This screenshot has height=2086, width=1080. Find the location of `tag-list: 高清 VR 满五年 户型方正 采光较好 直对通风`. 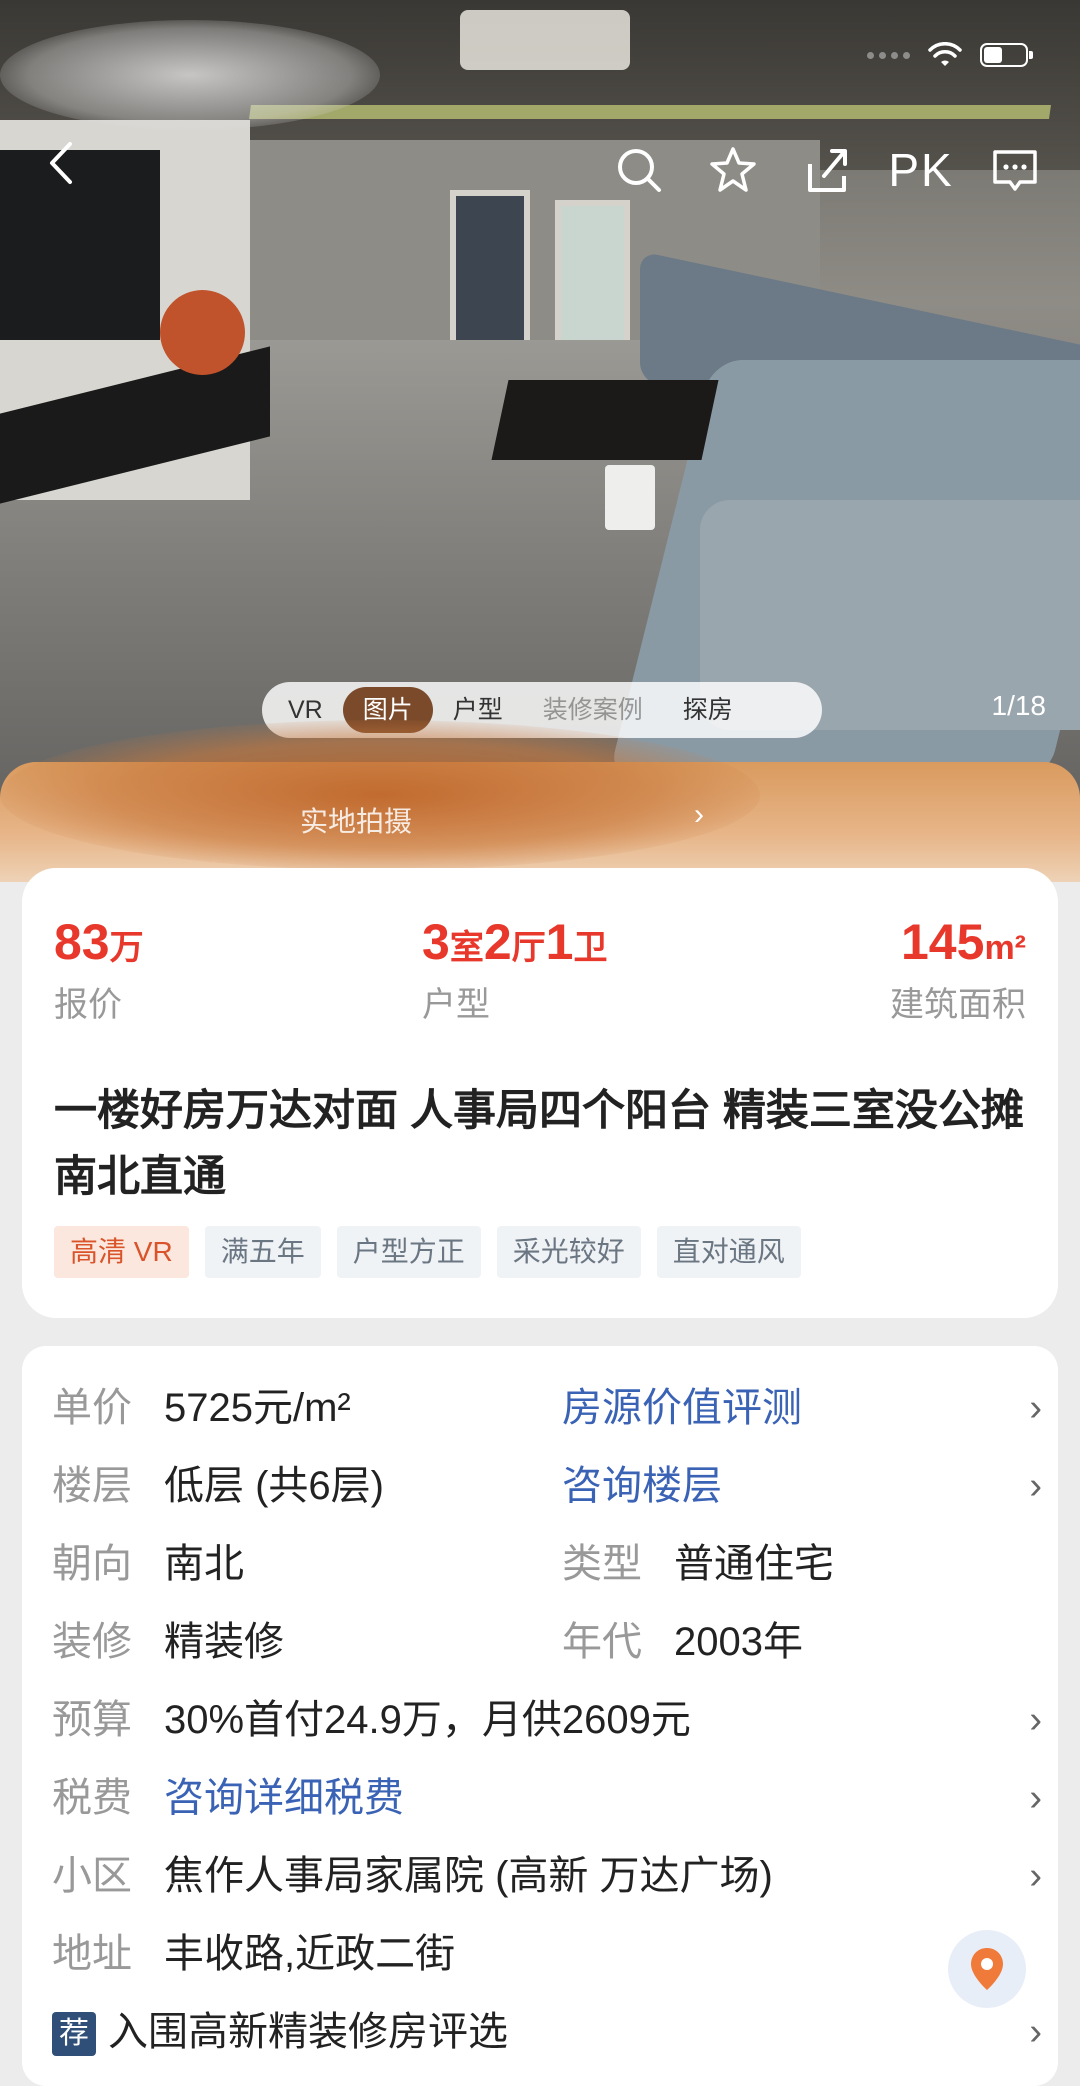

tag-list: 高清 VR 满五年 户型方正 采光较好 直对通风 is located at coordinates (427, 1252).